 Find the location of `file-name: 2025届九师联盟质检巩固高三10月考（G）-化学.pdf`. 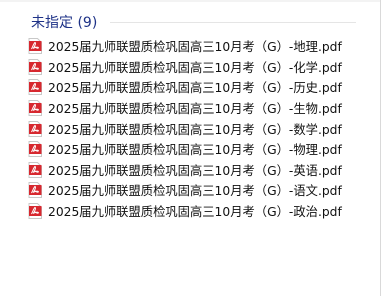

file-name: 2025届九师联盟质检巩固高三10月考（G）-化学.pdf is located at coordinates (195, 67).